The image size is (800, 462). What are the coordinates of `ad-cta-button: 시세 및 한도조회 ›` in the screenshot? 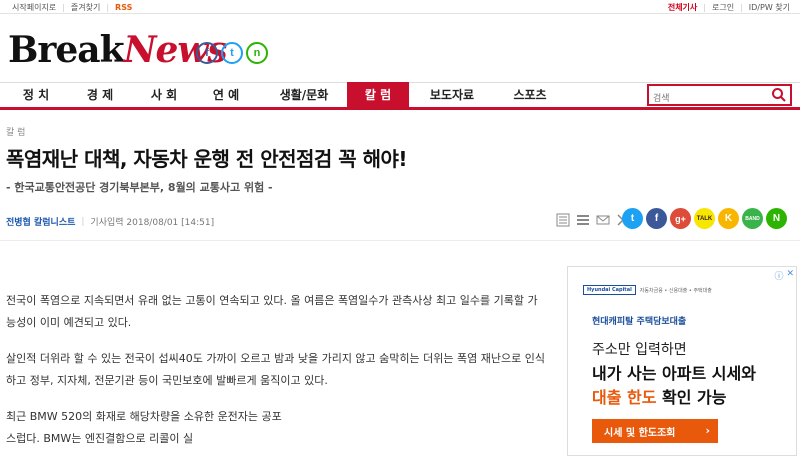 It's located at (655, 431).